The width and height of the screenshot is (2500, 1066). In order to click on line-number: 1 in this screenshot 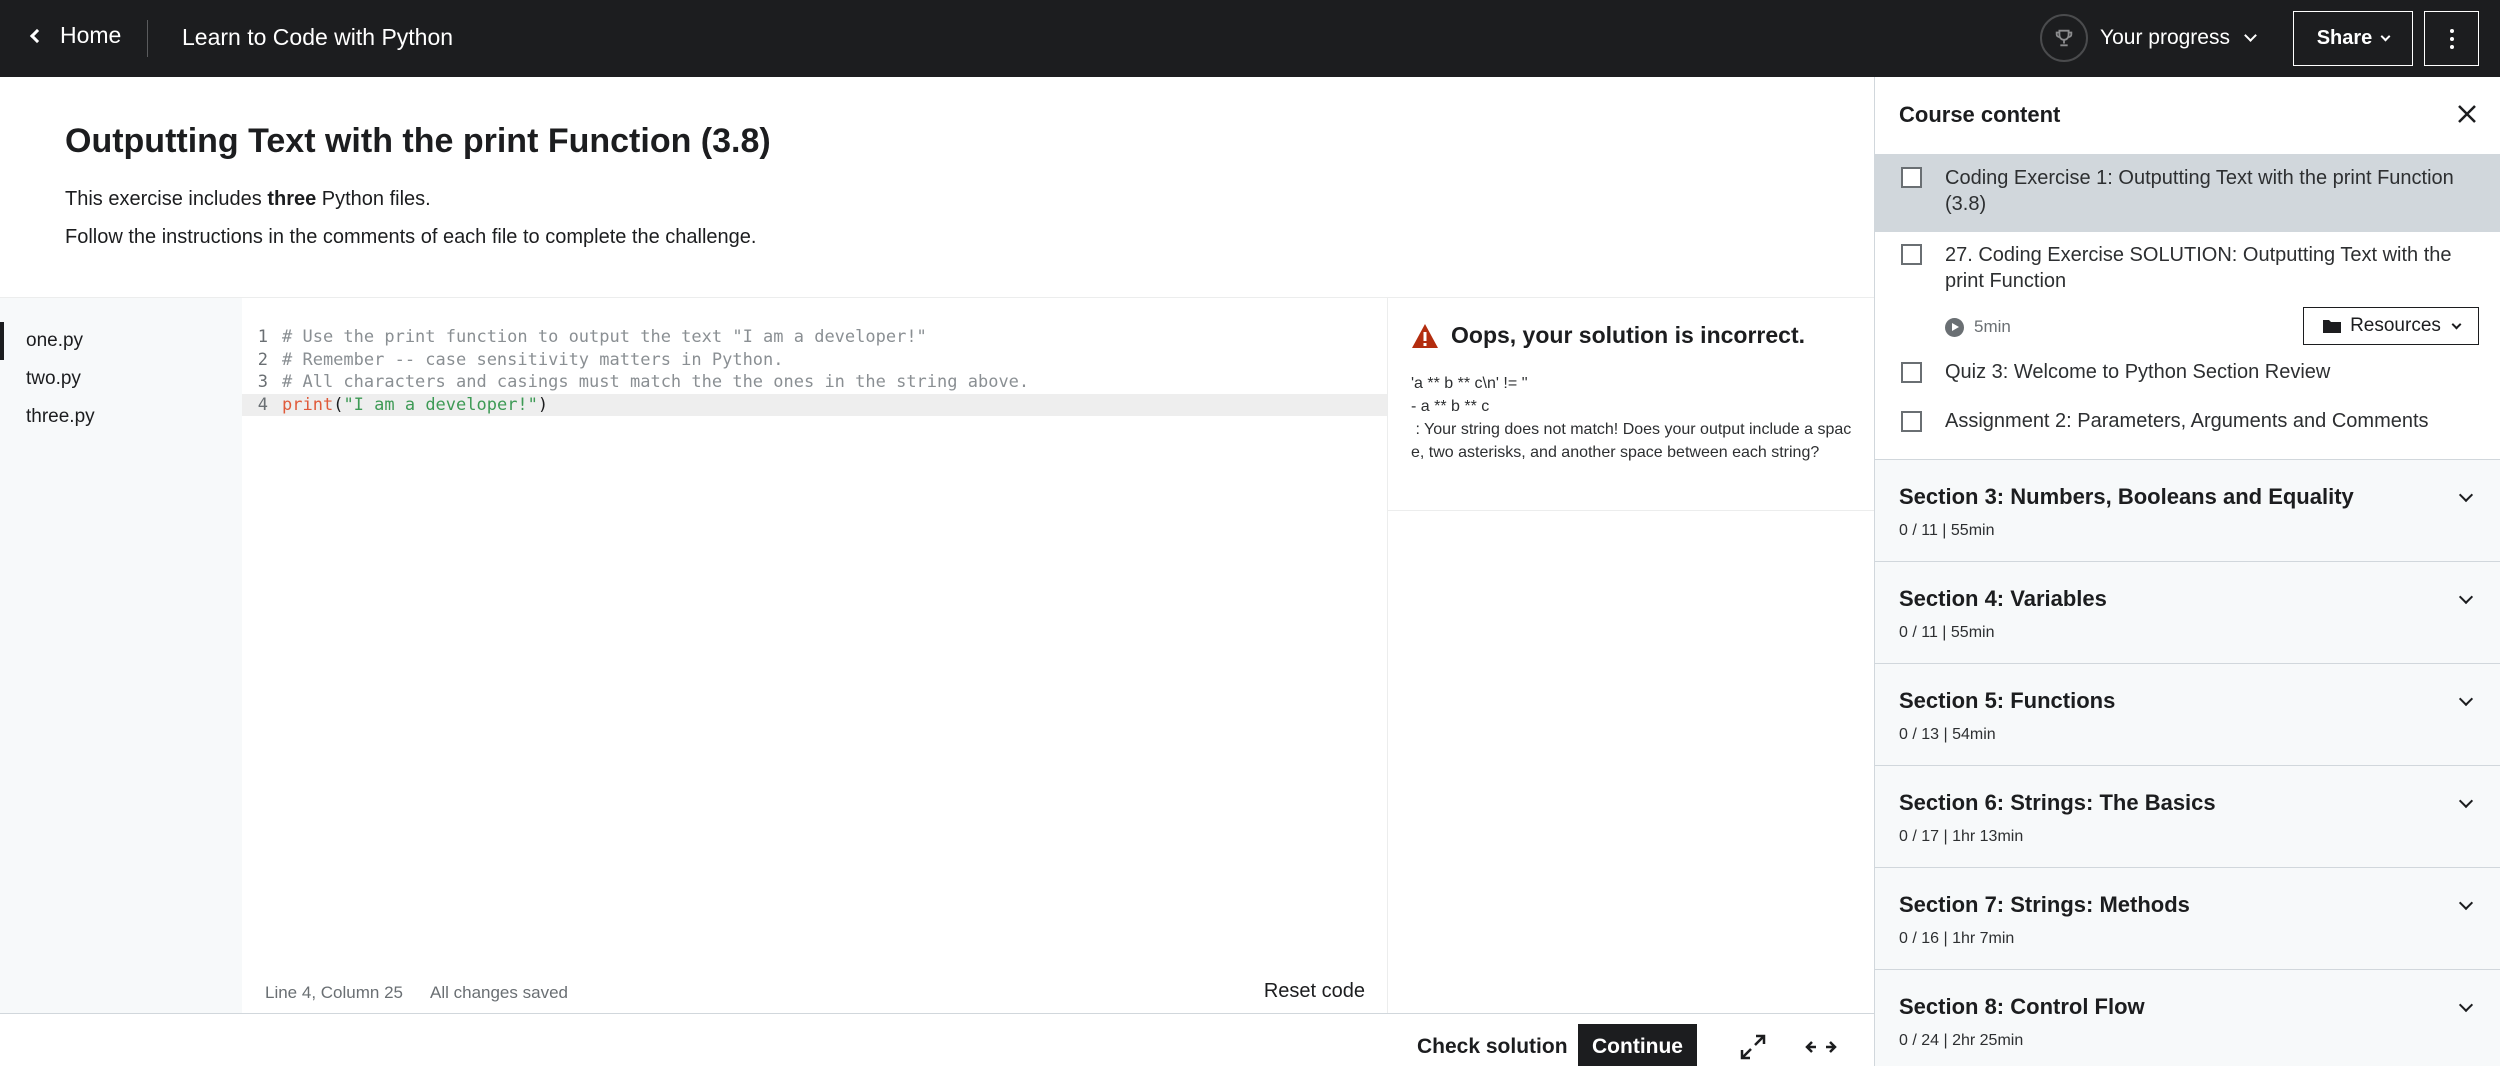, I will do `click(262, 337)`.